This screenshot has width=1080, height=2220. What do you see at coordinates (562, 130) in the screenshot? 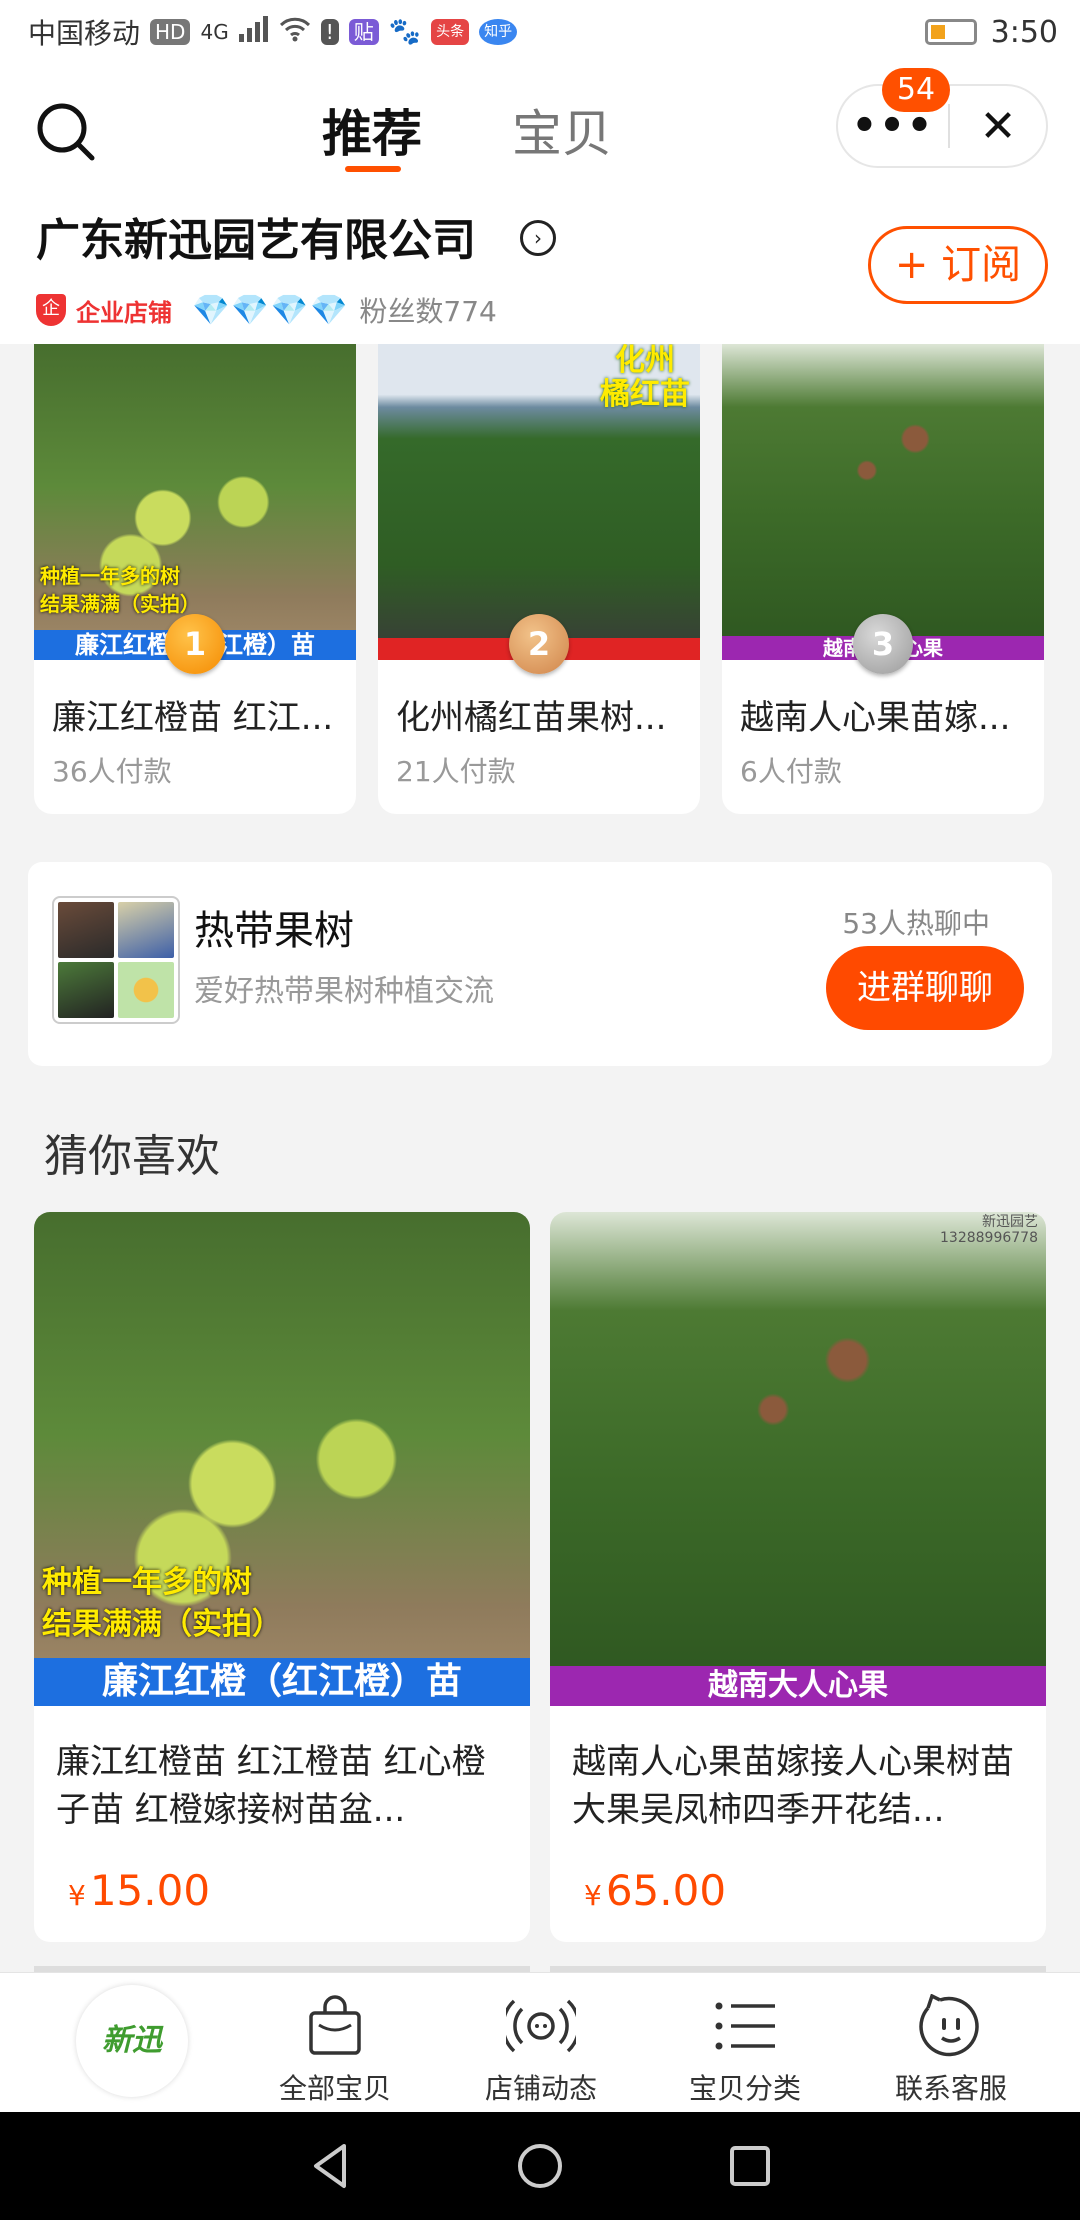
I see `tab-items: 宝贝` at bounding box center [562, 130].